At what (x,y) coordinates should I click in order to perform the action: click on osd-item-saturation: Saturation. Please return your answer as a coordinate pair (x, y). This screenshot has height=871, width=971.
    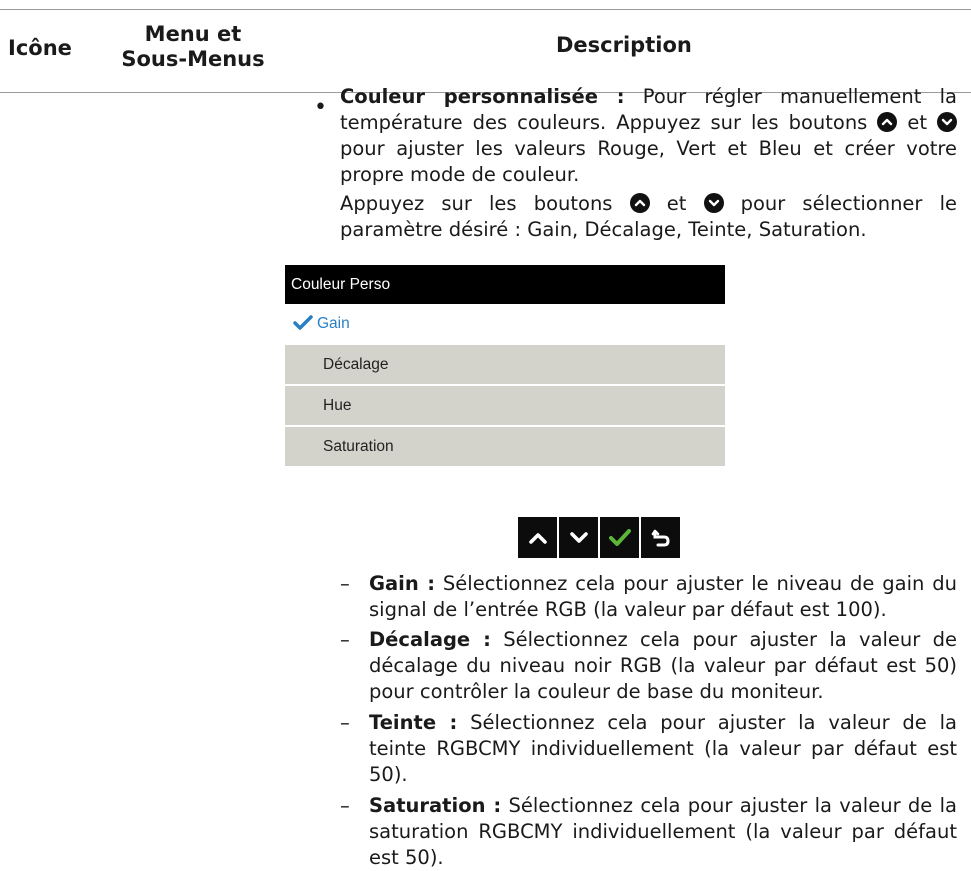
    Looking at the image, I should click on (505, 445).